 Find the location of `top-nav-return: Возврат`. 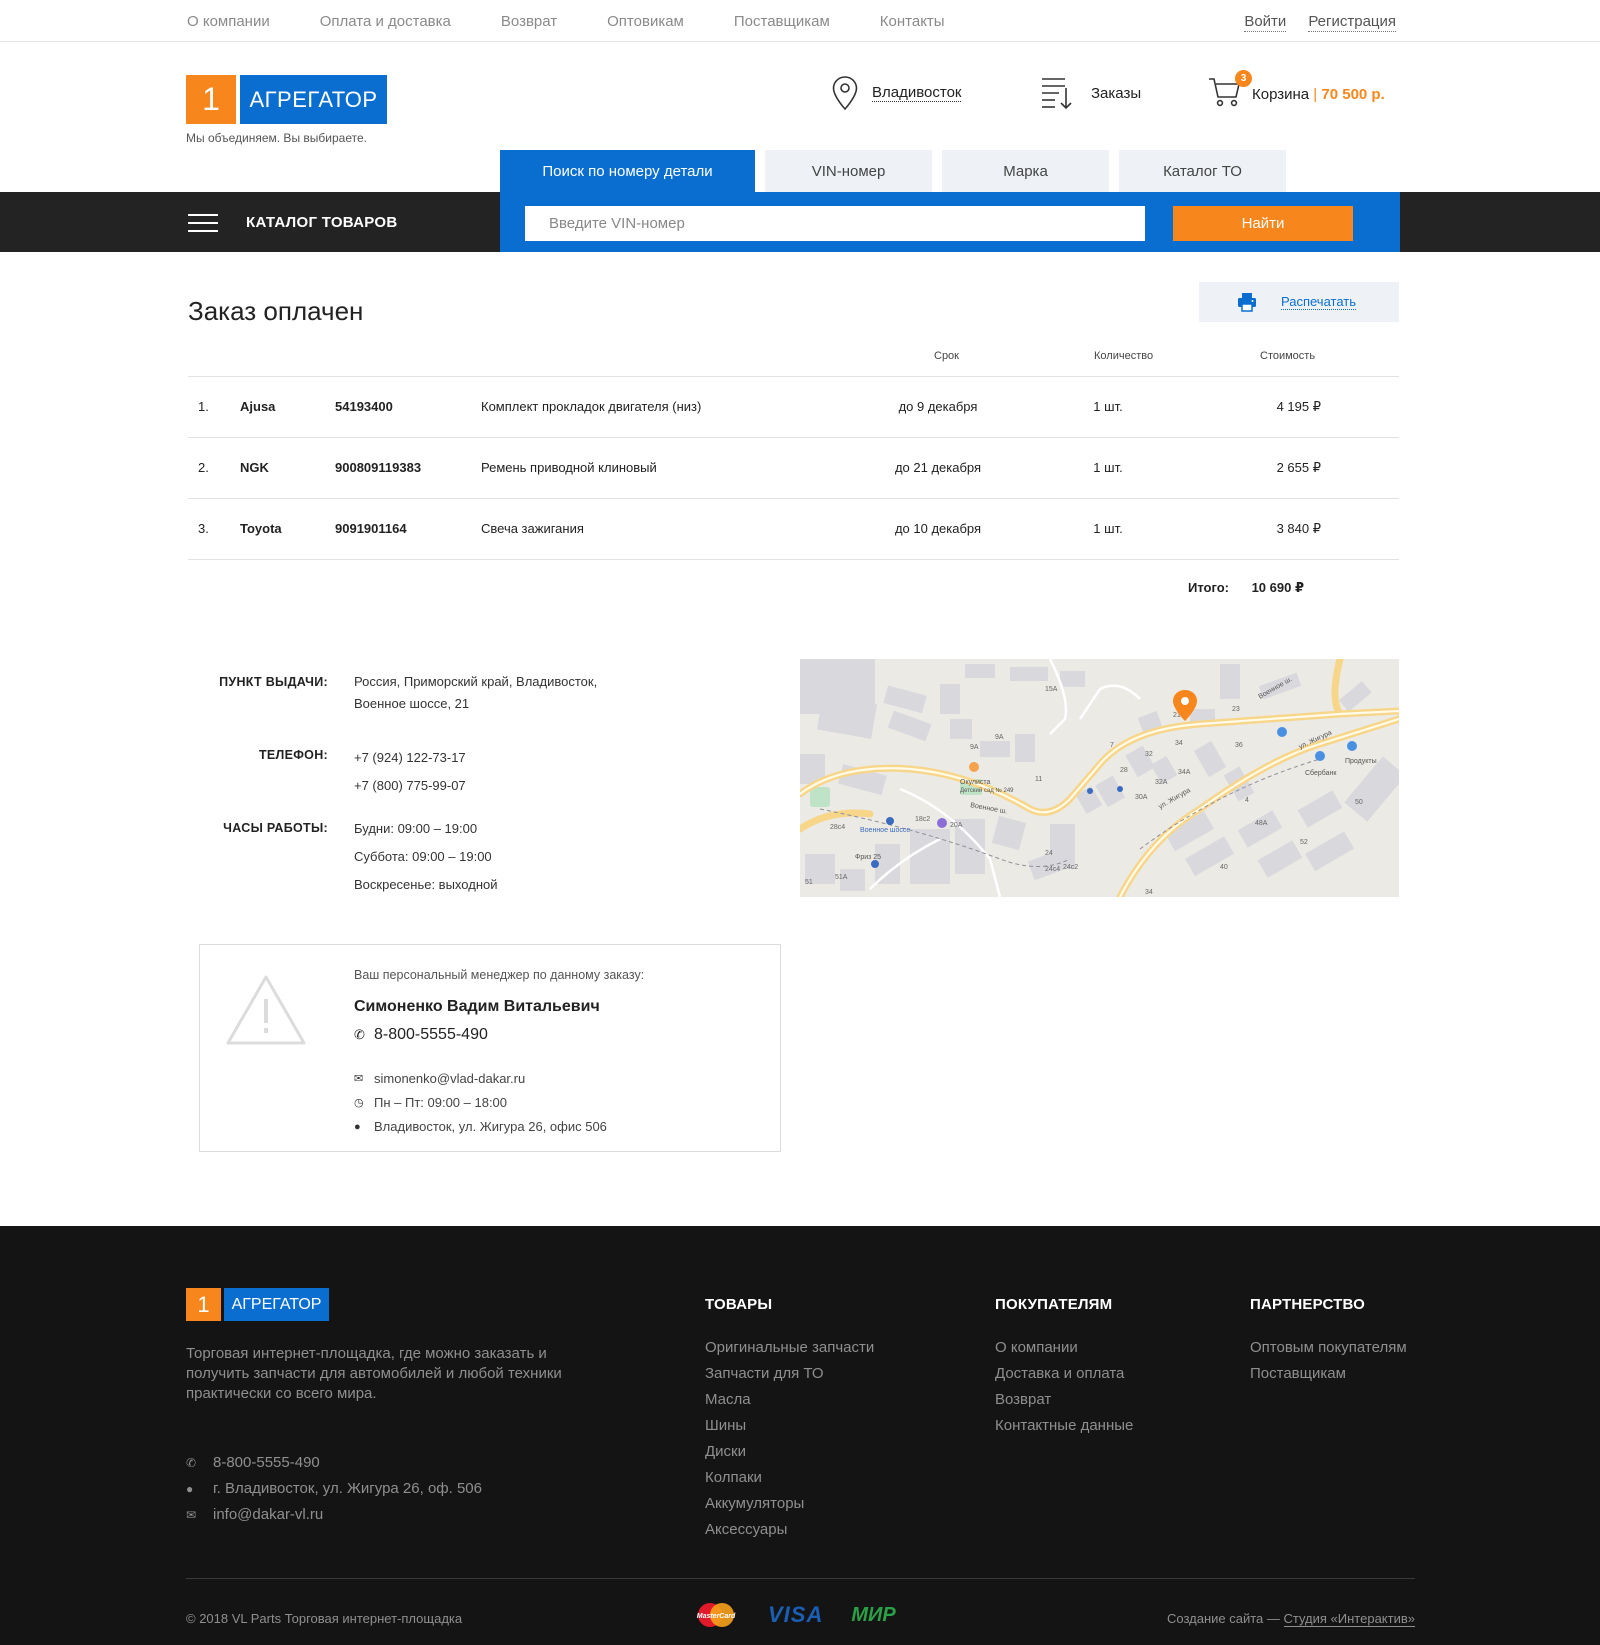

top-nav-return: Возврат is located at coordinates (529, 21).